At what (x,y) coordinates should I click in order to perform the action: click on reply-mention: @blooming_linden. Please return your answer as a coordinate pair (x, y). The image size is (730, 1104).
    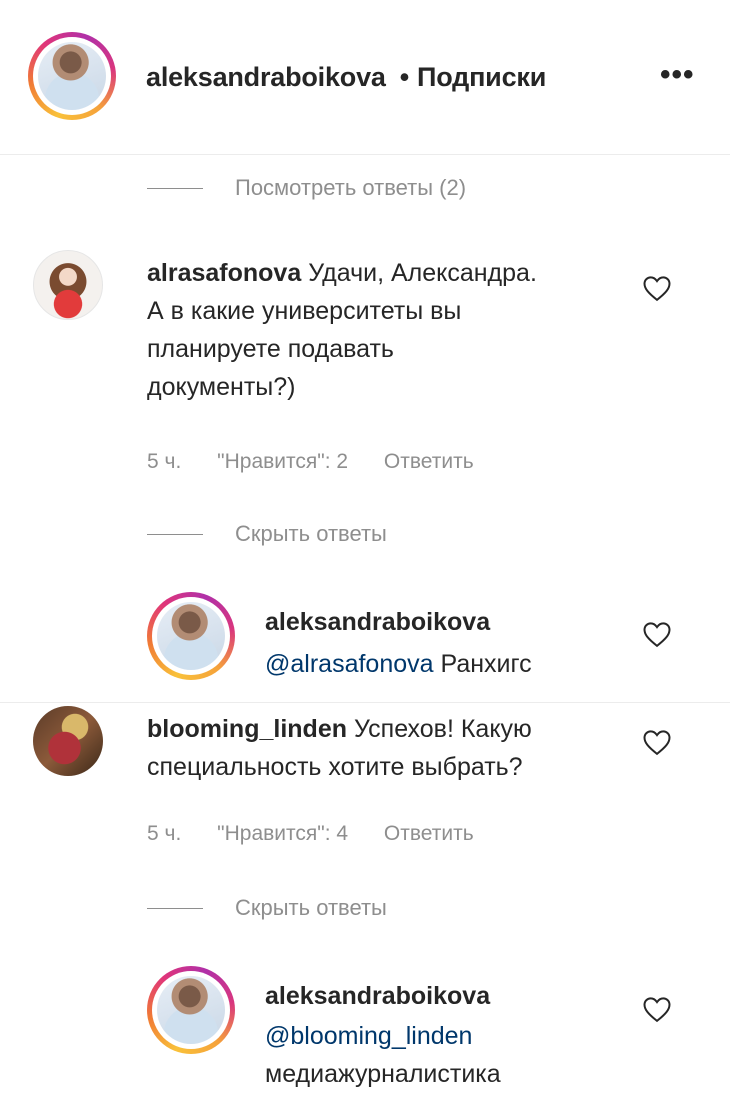
    Looking at the image, I should click on (368, 1036).